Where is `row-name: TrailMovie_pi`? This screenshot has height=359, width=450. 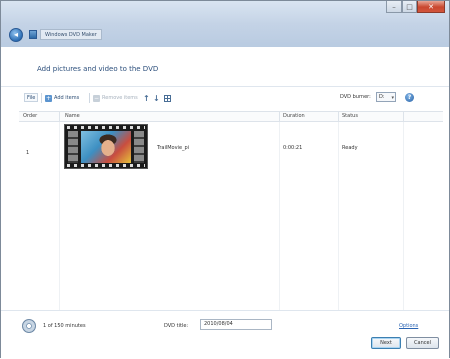 row-name: TrailMovie_pi is located at coordinates (173, 148).